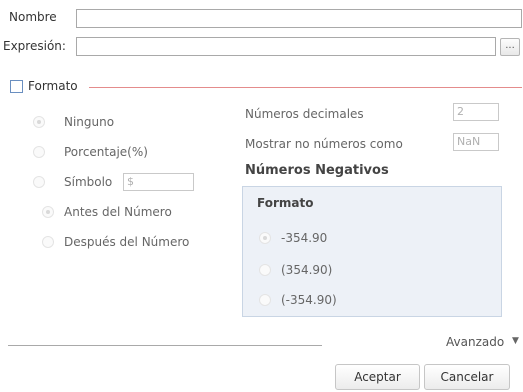 Image resolution: width=523 pixels, height=392 pixels. What do you see at coordinates (158, 182) in the screenshot?
I see `simbolo-input: $` at bounding box center [158, 182].